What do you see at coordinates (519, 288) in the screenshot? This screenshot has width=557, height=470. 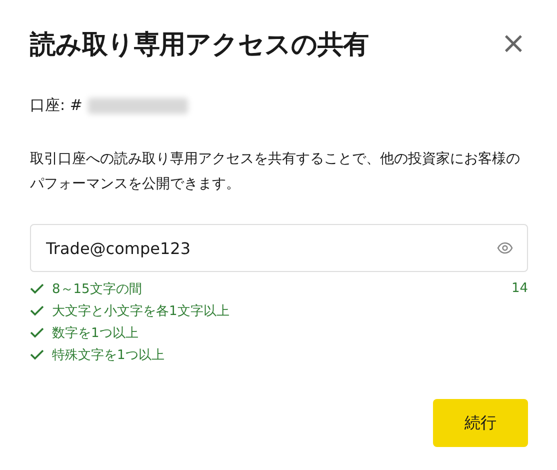 I see `character-count: 14` at bounding box center [519, 288].